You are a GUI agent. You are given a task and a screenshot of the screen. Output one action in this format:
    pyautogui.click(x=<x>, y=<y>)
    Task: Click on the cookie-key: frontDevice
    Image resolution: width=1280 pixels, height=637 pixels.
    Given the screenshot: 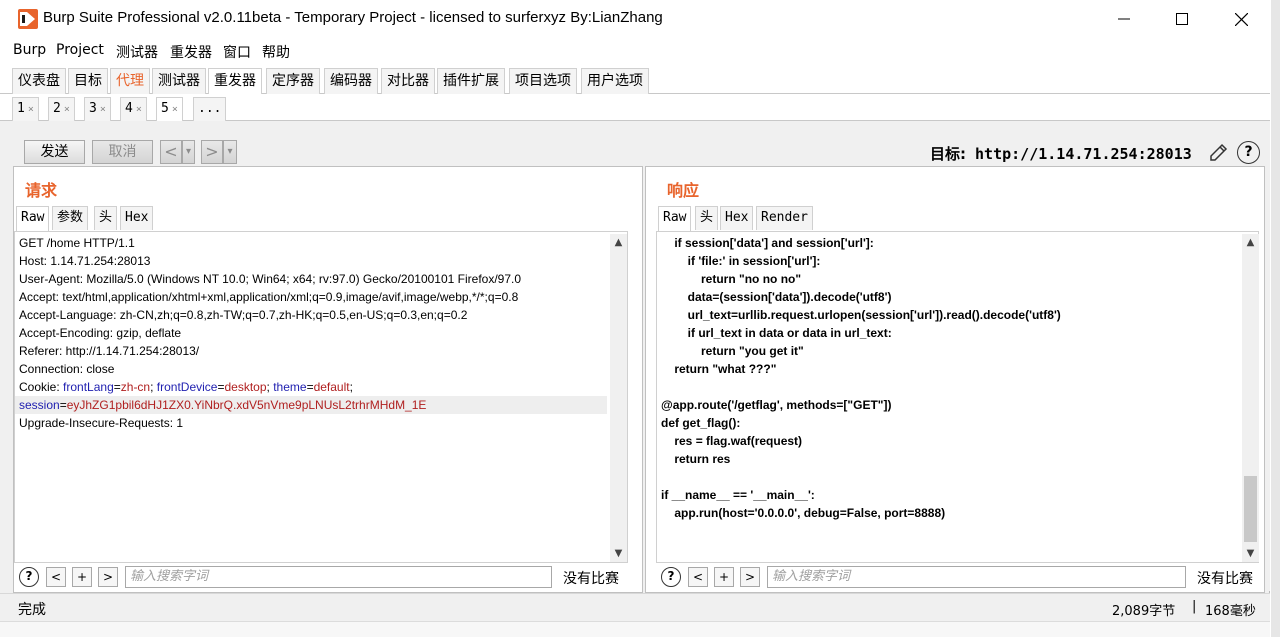 What is the action you would take?
    pyautogui.click(x=187, y=387)
    